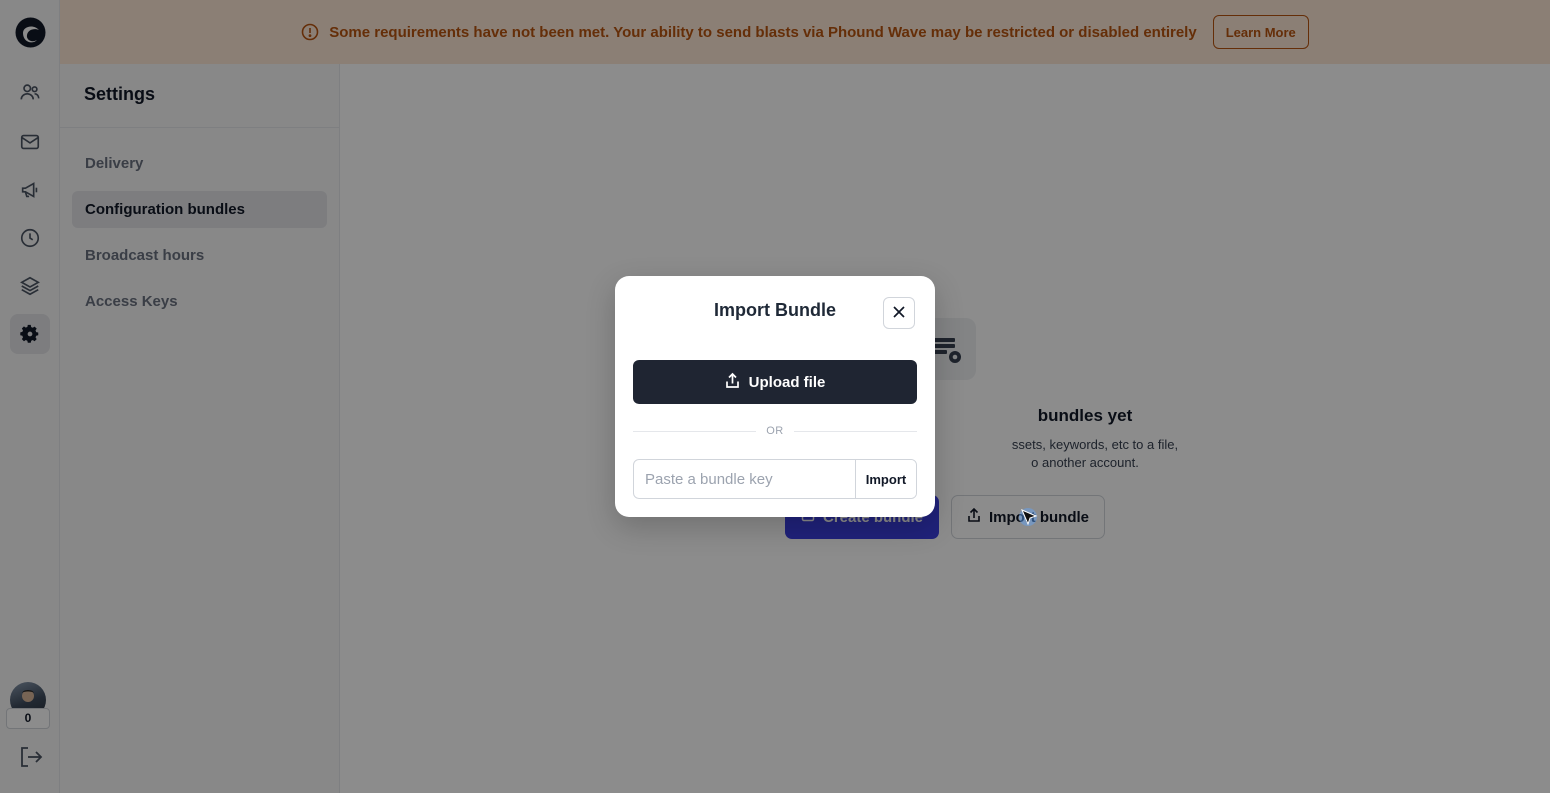  Describe the element at coordinates (1030, 519) in the screenshot. I see `mouse-cursor-icon` at that location.